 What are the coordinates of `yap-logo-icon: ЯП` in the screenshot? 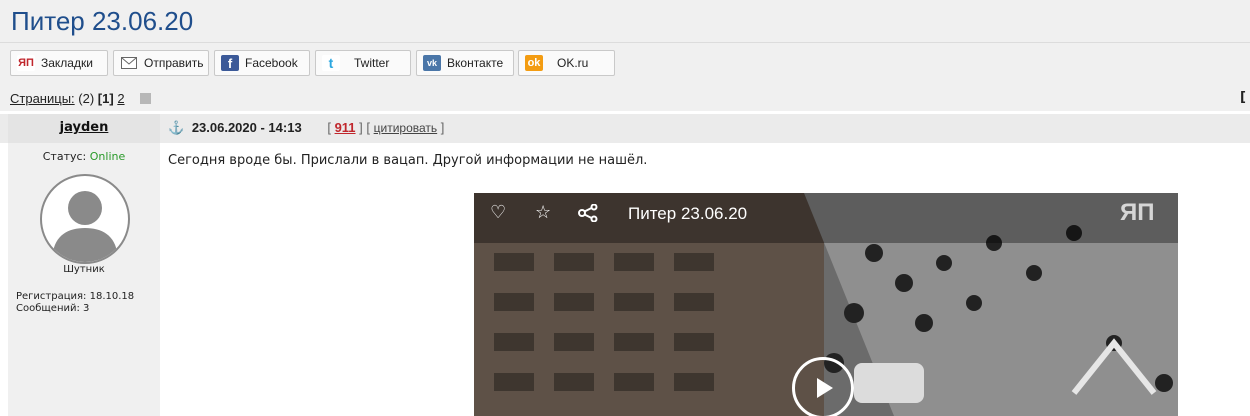 It's located at (26, 63).